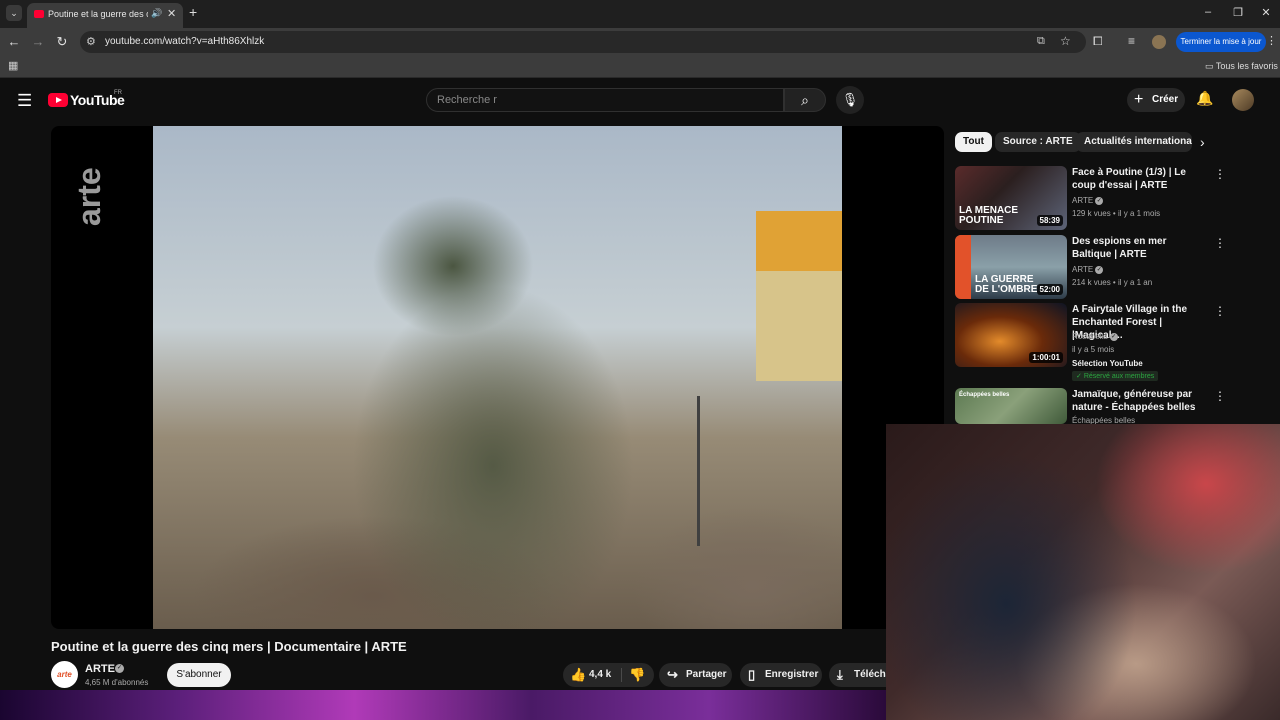  I want to click on webcam-overlay, so click(1083, 572).